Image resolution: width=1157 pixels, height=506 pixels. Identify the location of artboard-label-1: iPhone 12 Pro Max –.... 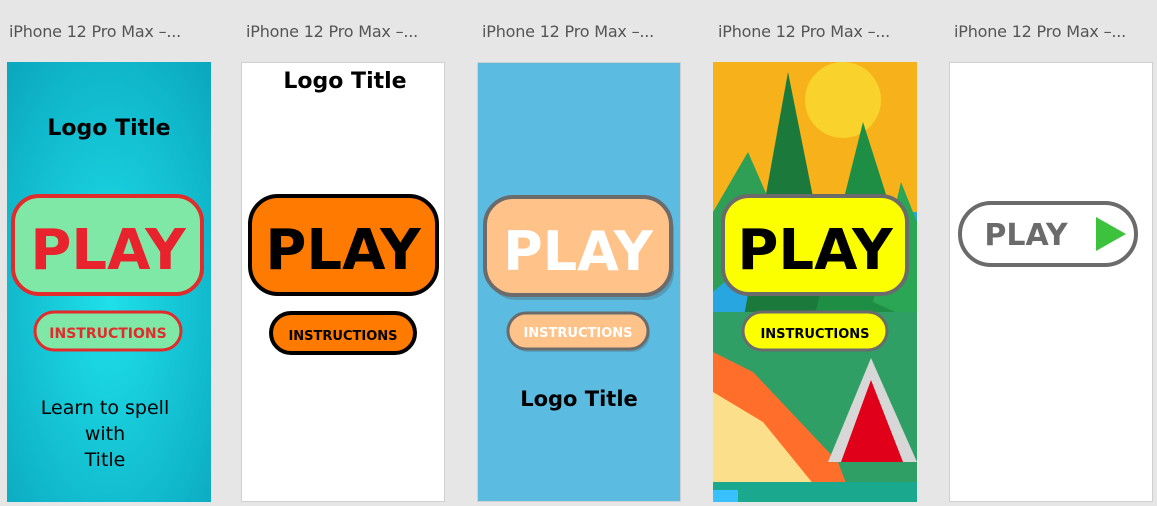
(95, 31).